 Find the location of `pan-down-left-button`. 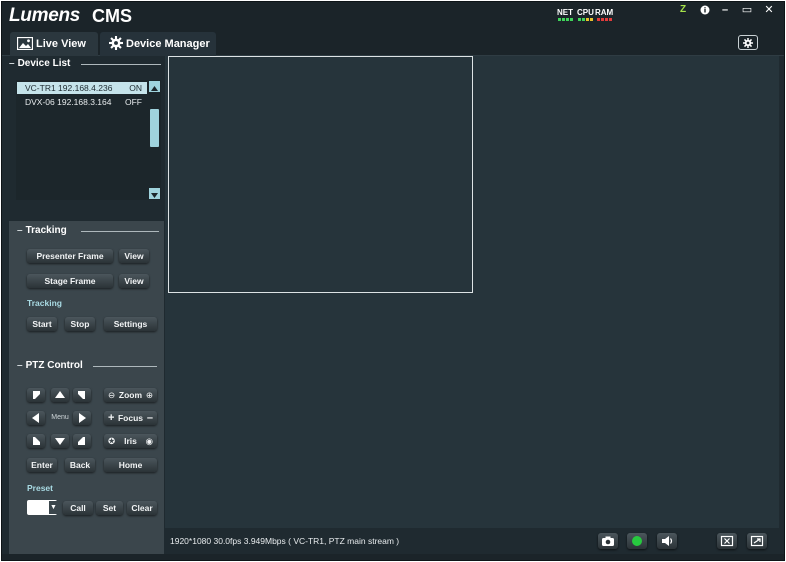

pan-down-left-button is located at coordinates (36, 441).